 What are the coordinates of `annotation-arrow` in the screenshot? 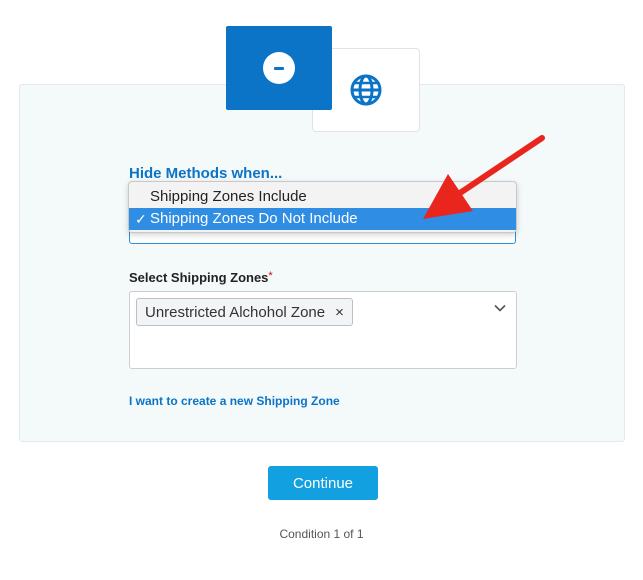 It's located at (484, 177).